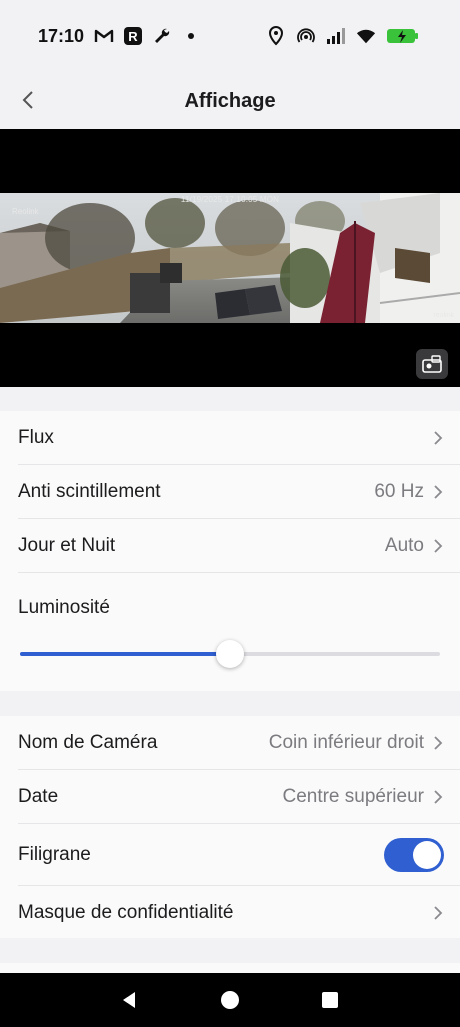 This screenshot has width=460, height=1027. I want to click on row-label: Date, so click(38, 796).